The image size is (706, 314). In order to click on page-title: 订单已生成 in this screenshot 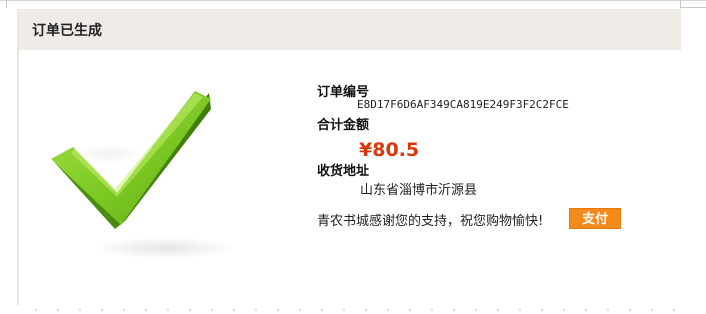, I will do `click(67, 31)`.